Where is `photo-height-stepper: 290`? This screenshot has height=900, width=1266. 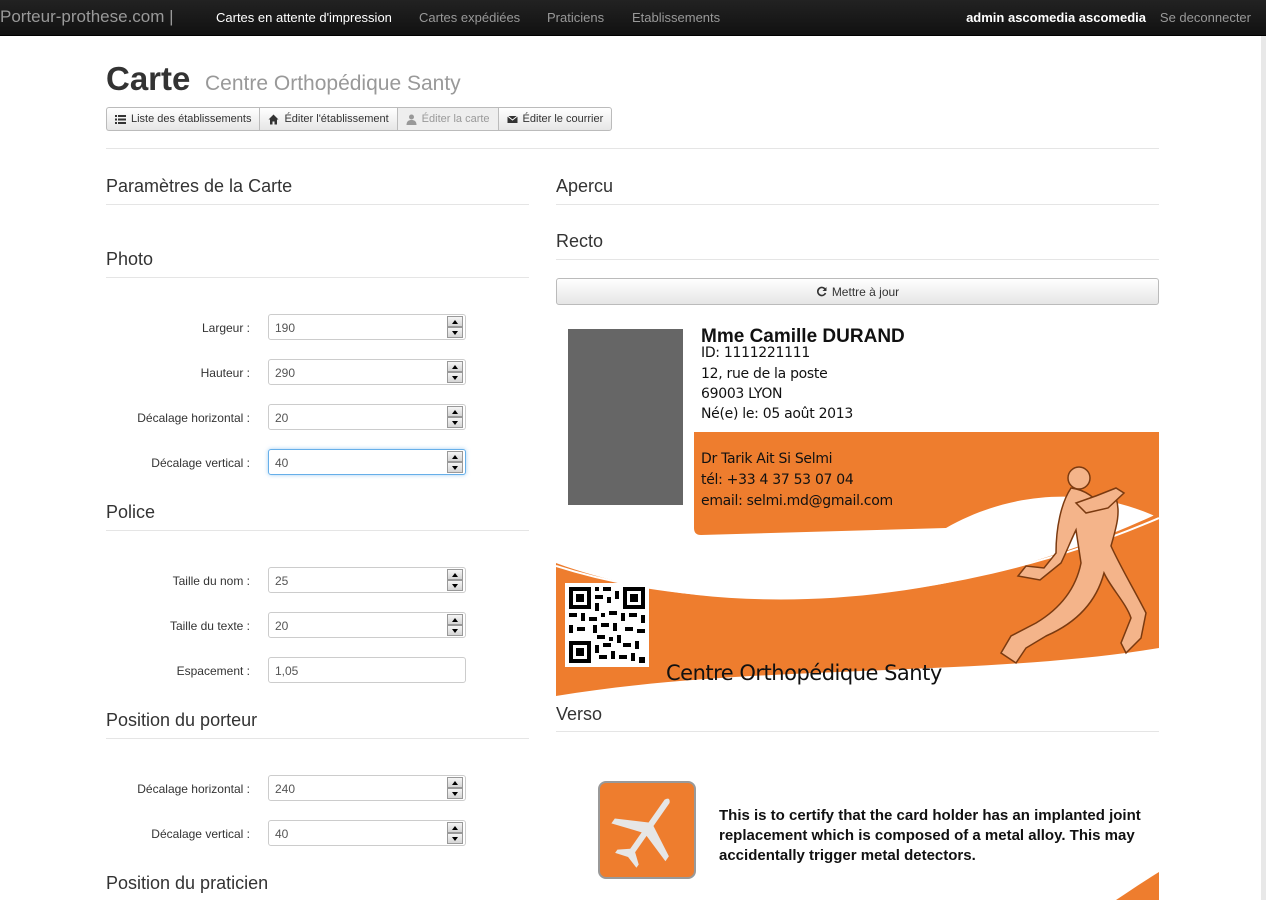
photo-height-stepper: 290 is located at coordinates (367, 372).